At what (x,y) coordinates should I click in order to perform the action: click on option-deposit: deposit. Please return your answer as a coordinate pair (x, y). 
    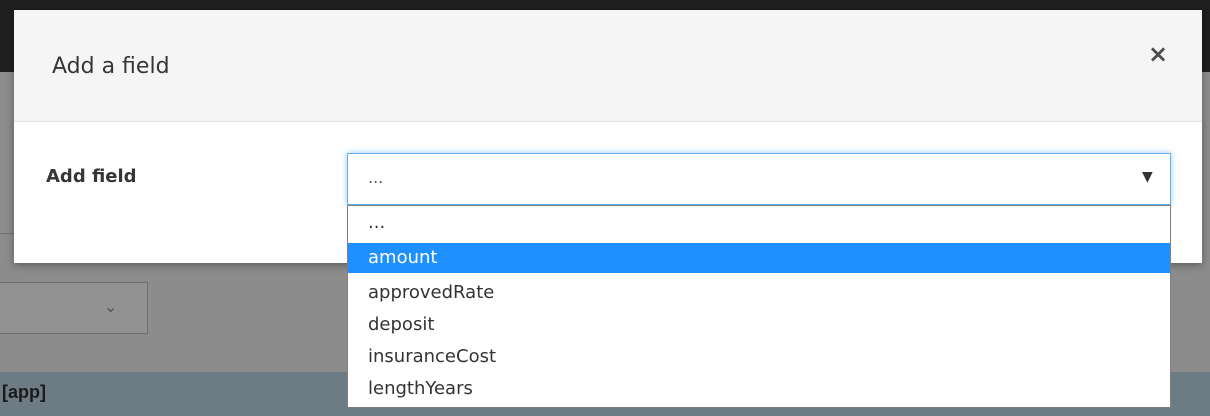
    Looking at the image, I should click on (759, 325).